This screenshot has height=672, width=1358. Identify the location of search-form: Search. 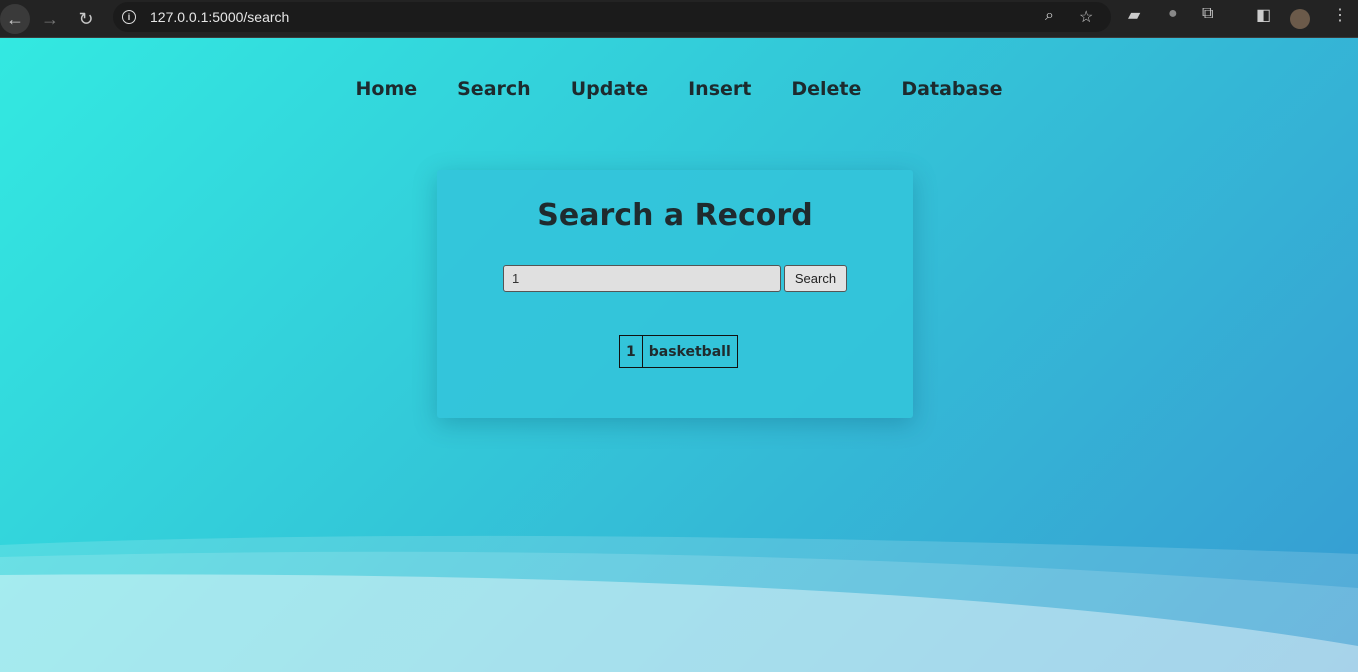
(675, 278).